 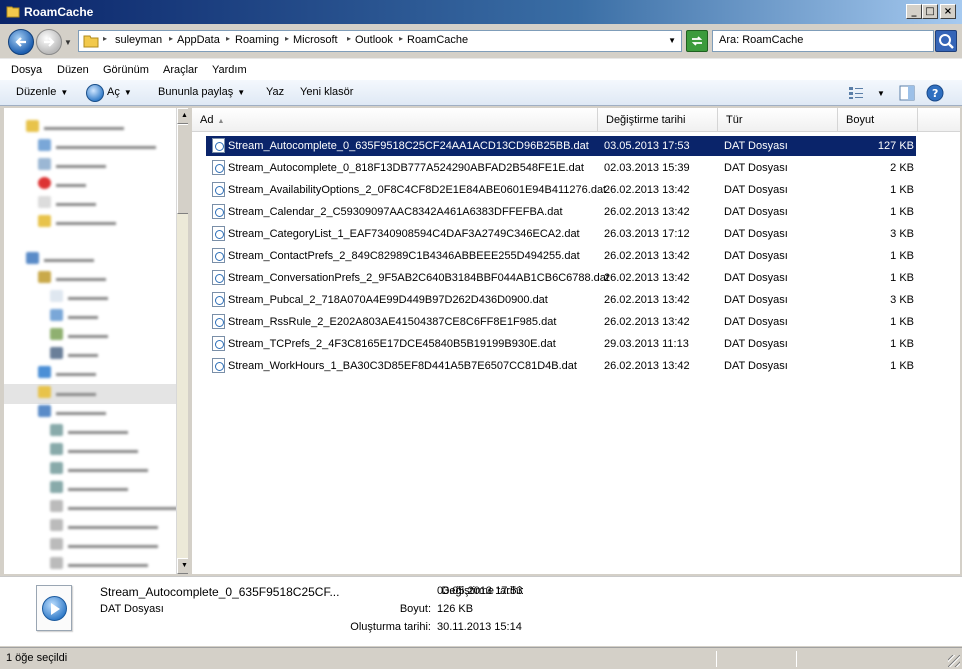 I want to click on play-icon, so click(x=55, y=609).